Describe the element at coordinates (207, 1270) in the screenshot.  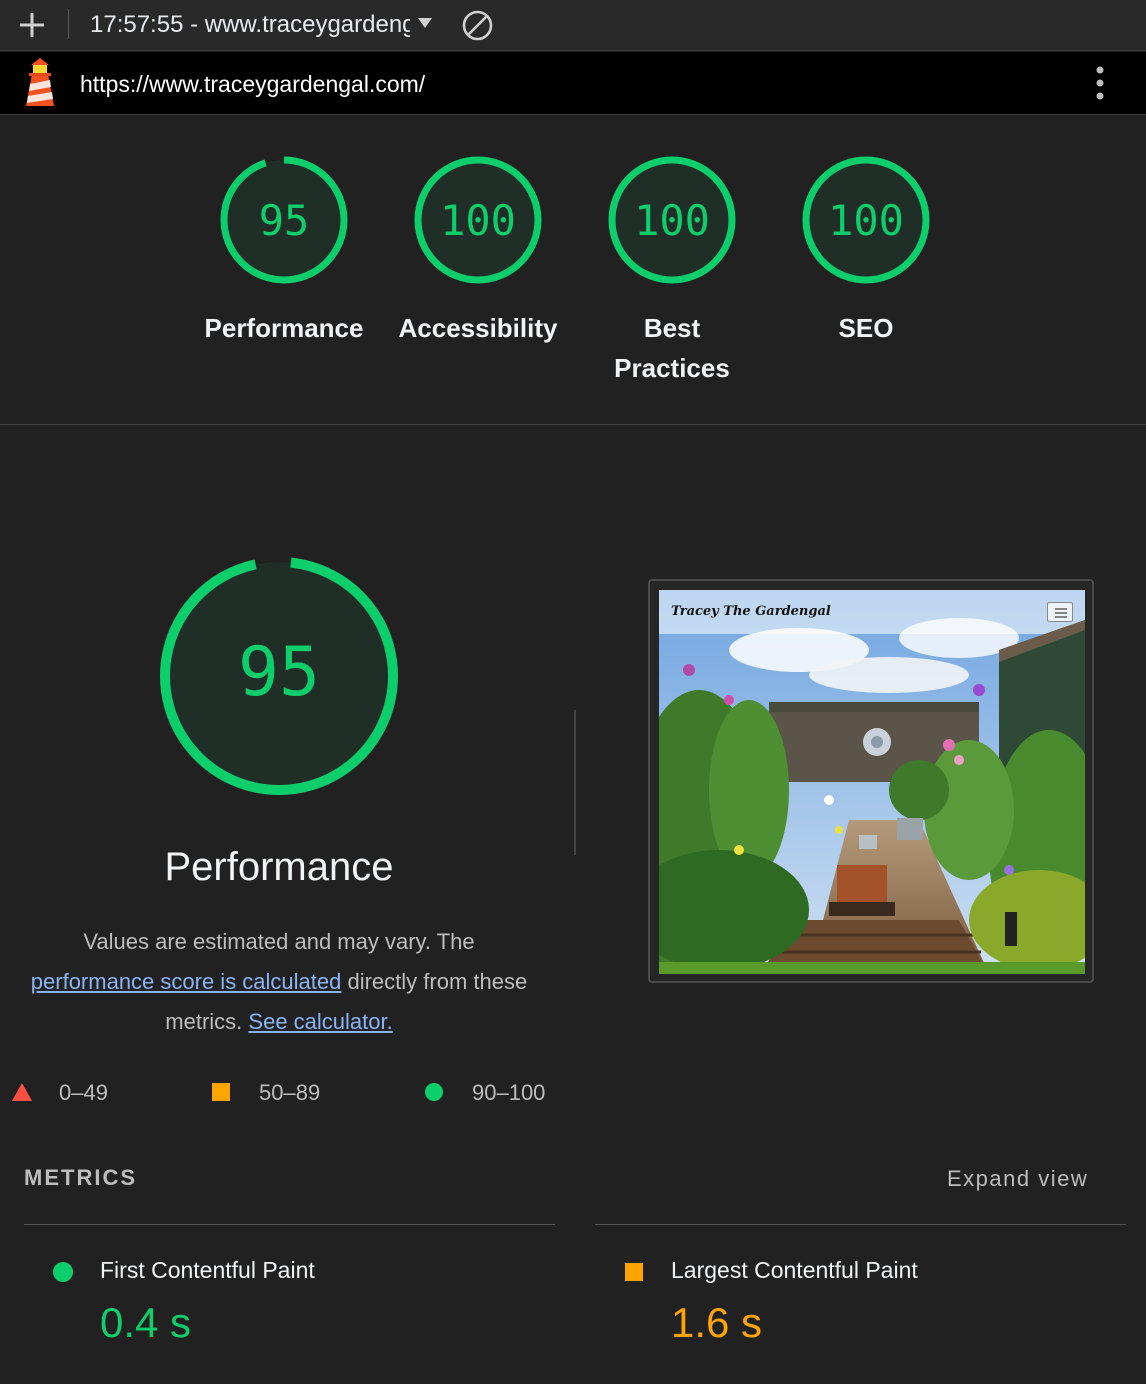
I see `metric-name: First Contentful Paint` at that location.